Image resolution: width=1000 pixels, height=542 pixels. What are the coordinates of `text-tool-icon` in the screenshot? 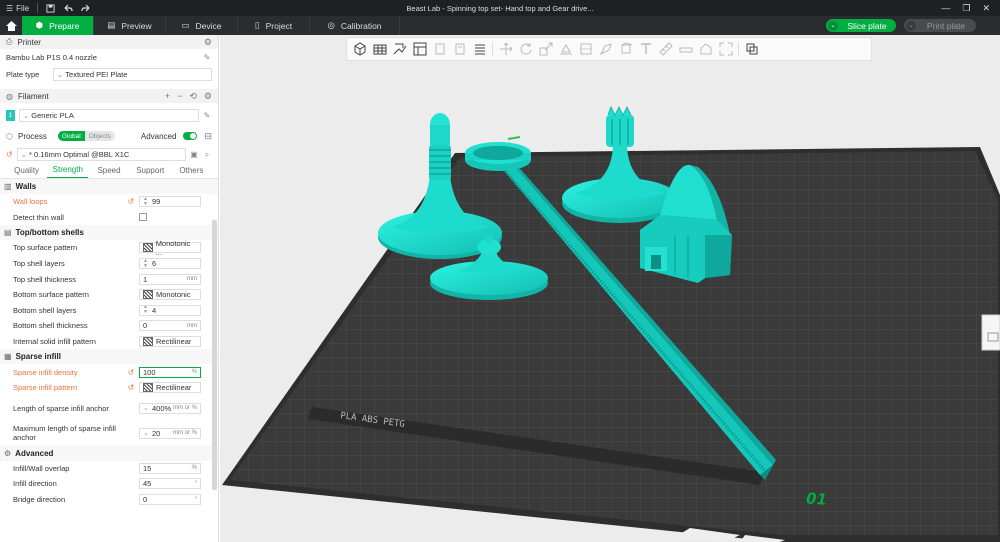 It's located at (645, 49).